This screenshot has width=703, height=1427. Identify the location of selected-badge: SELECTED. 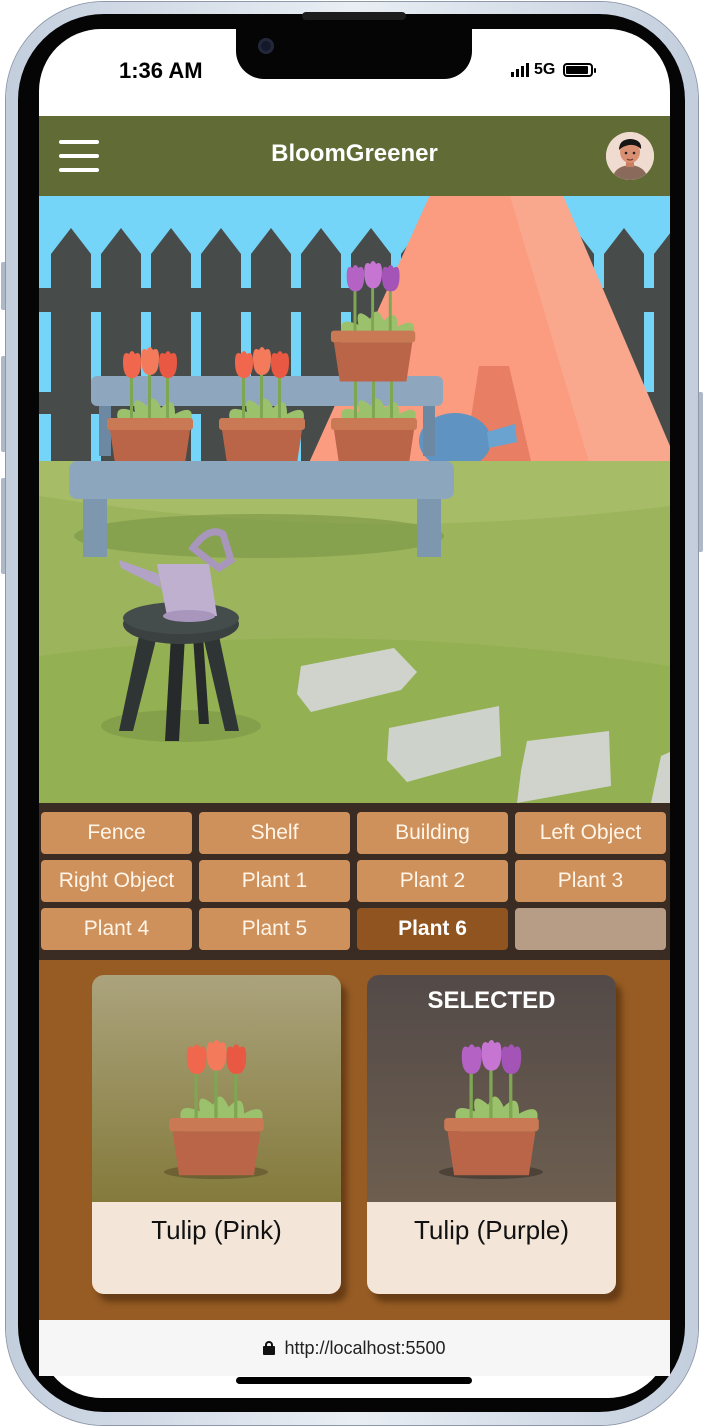
(491, 1000).